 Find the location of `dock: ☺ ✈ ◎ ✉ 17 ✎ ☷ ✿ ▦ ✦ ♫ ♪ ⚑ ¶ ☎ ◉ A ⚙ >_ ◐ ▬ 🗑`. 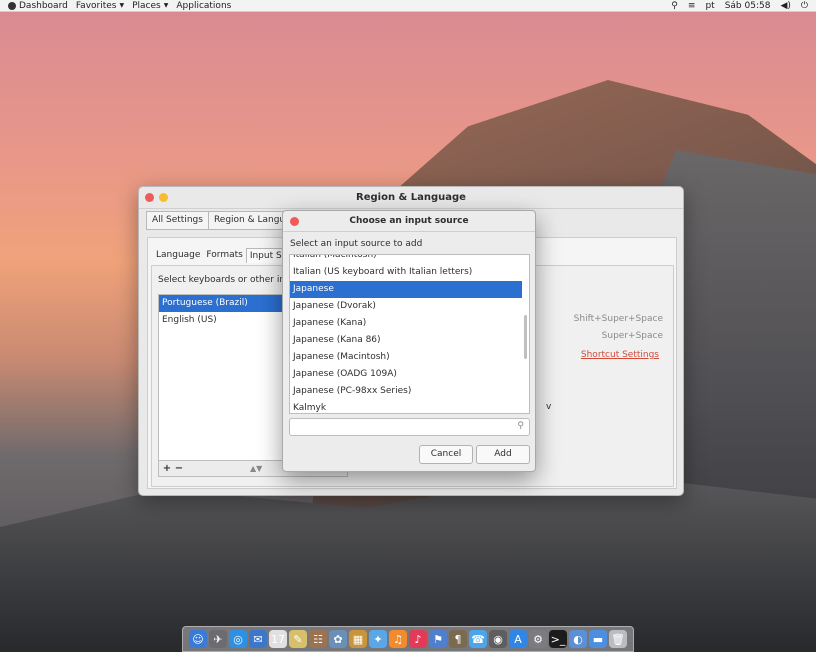

dock: ☺ ✈ ◎ ✉ 17 ✎ ☷ ✿ ▦ ✦ ♫ ♪ ⚑ ¶ ☎ ◉ A ⚙ >_ ◐ ▬ 🗑 is located at coordinates (408, 639).